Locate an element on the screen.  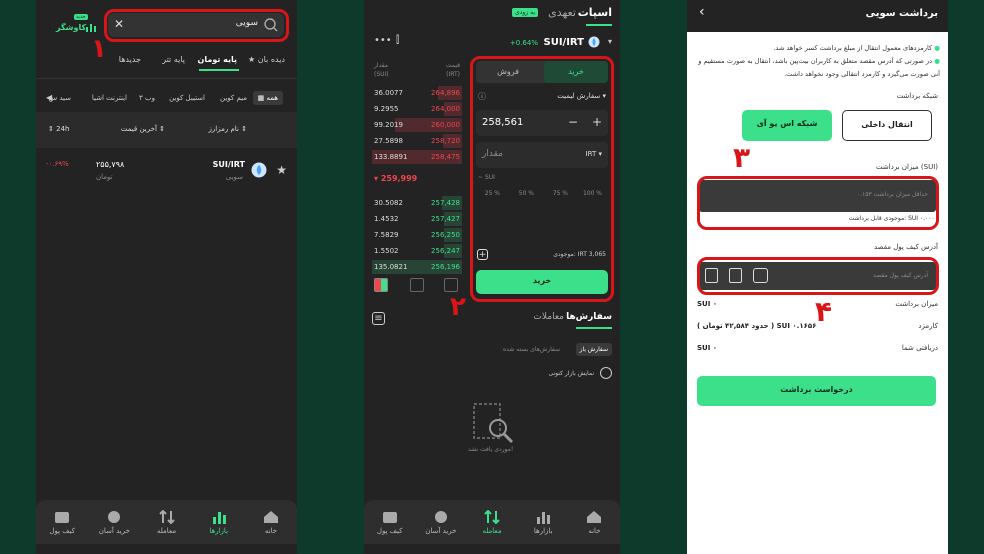
tab-spot: اسپات is located at coordinates (595, 12).